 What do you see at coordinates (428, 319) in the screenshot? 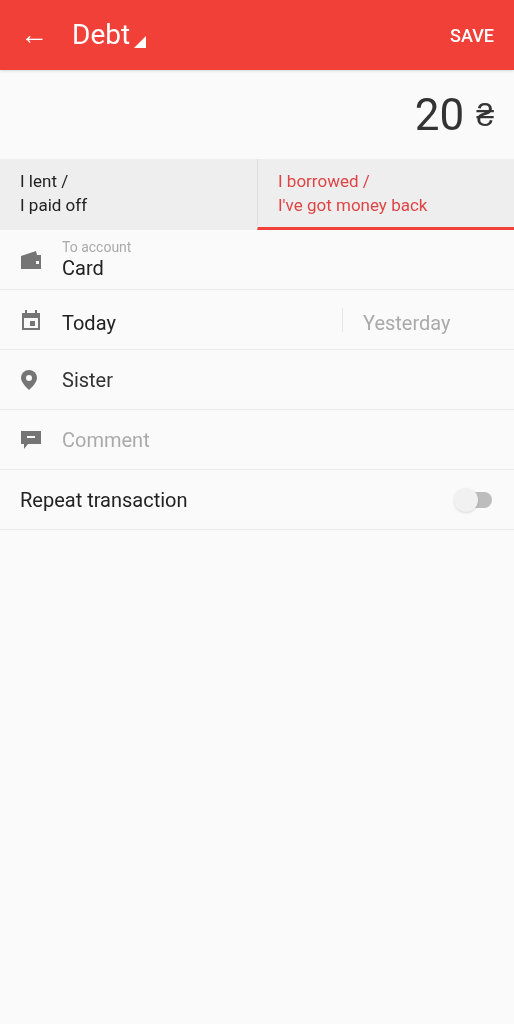
I see `date-option: Yesterday` at bounding box center [428, 319].